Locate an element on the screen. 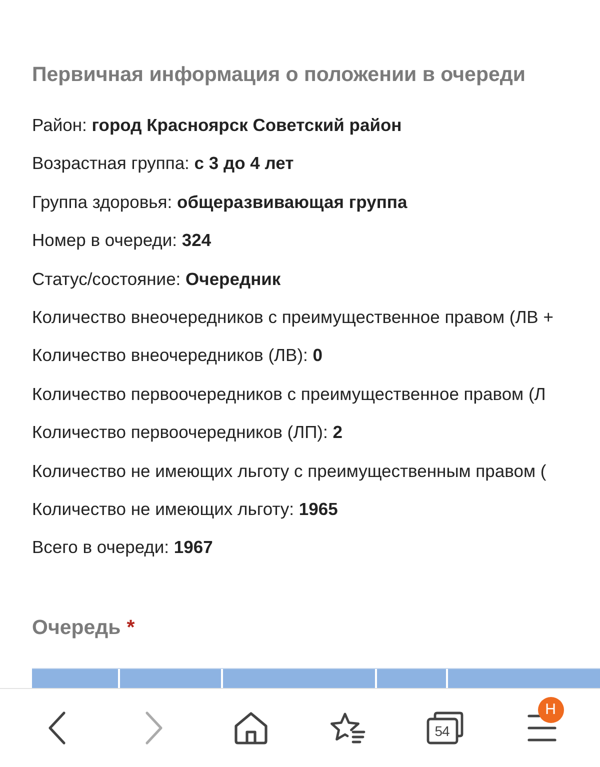 The height and width of the screenshot is (767, 600). chevron-left-icon is located at coordinates (56, 728).